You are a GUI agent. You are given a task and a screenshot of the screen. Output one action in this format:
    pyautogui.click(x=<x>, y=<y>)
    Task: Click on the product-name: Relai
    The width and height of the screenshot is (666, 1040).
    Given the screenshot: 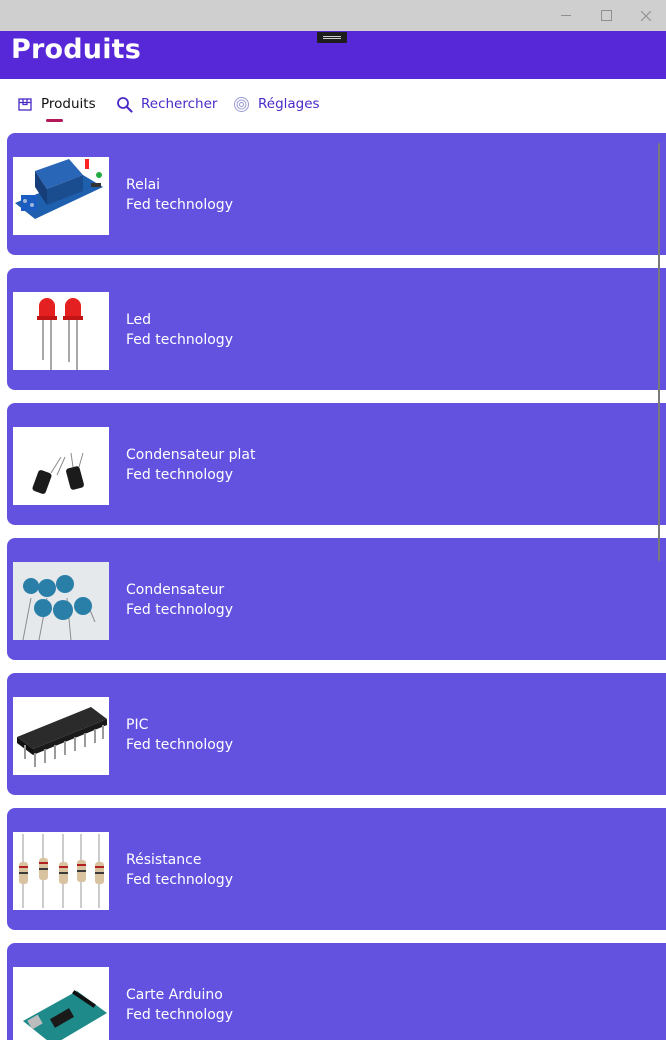 What is the action you would take?
    pyautogui.click(x=143, y=185)
    